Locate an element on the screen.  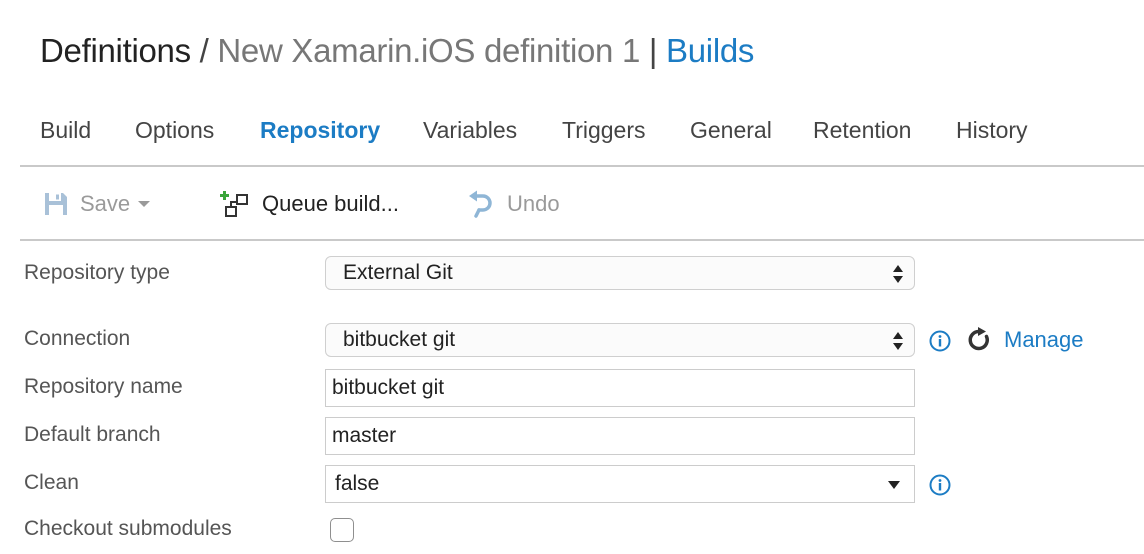
manage-link: Manage is located at coordinates (1044, 340).